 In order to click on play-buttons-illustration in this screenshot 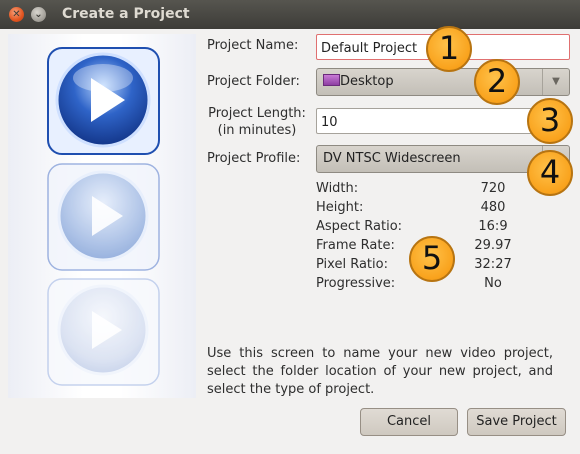, I will do `click(103, 216)`.